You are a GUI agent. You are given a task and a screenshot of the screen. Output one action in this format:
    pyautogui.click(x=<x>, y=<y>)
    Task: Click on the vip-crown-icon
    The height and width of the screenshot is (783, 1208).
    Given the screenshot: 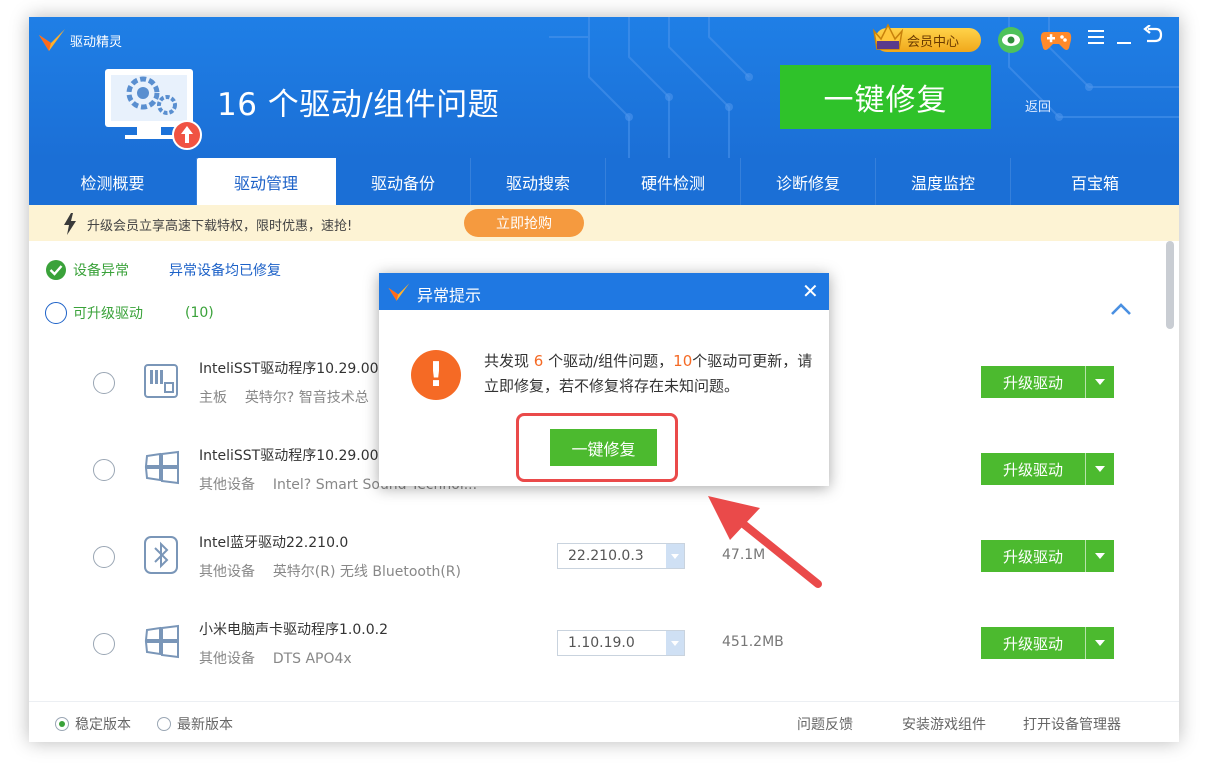 What is the action you would take?
    pyautogui.click(x=888, y=36)
    